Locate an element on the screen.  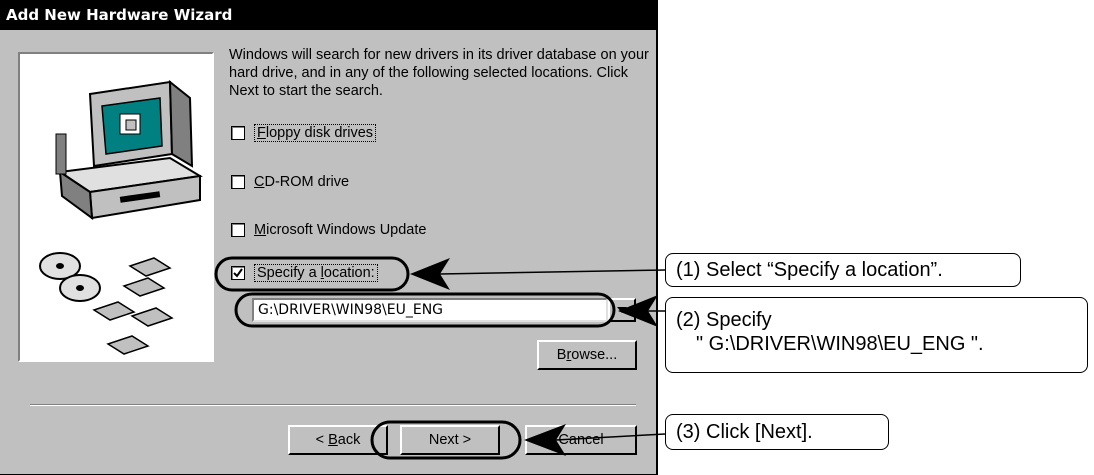
callout-step2: (2) Specify " G:\DRIVER\WIN98\EU_ENG ". is located at coordinates (876, 335).